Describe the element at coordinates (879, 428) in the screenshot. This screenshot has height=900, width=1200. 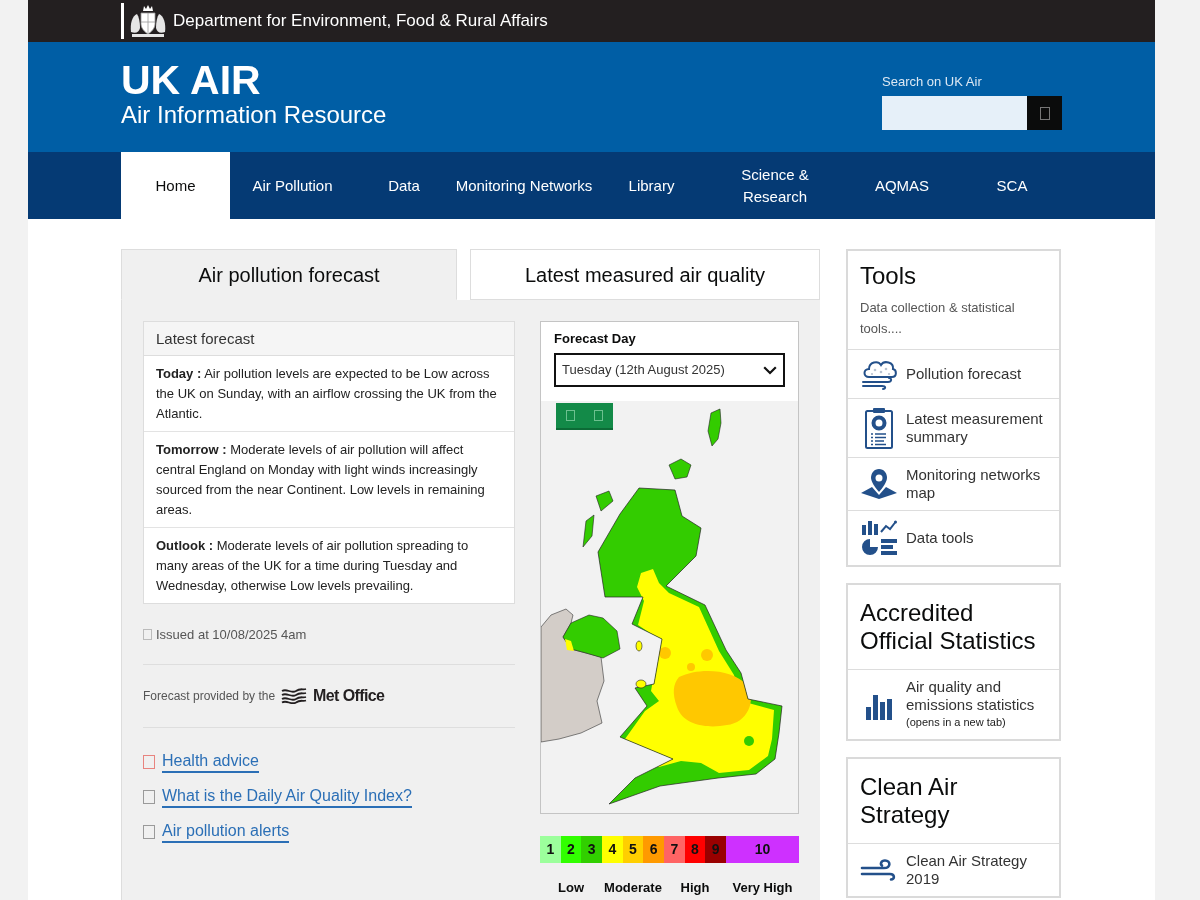
I see `clipboard-chart-icon` at that location.